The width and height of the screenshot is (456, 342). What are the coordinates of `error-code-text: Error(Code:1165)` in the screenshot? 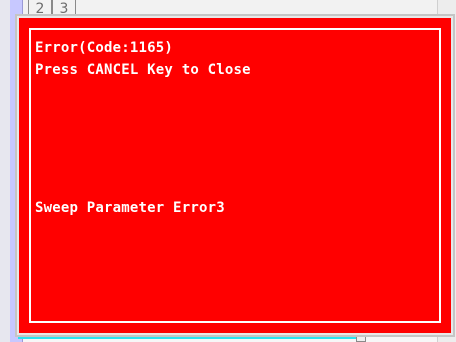 It's located at (104, 48).